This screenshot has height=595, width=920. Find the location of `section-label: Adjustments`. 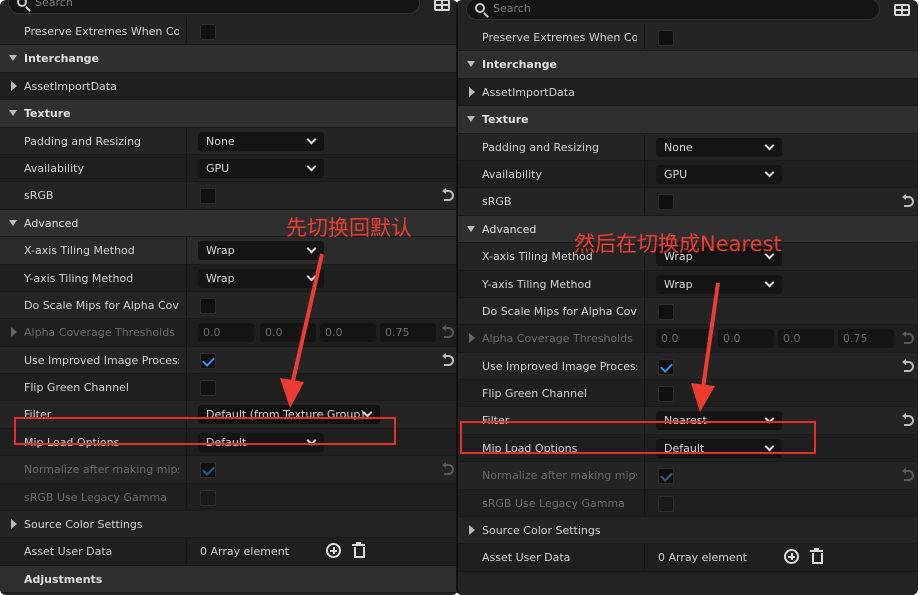

section-label: Adjustments is located at coordinates (63, 579).